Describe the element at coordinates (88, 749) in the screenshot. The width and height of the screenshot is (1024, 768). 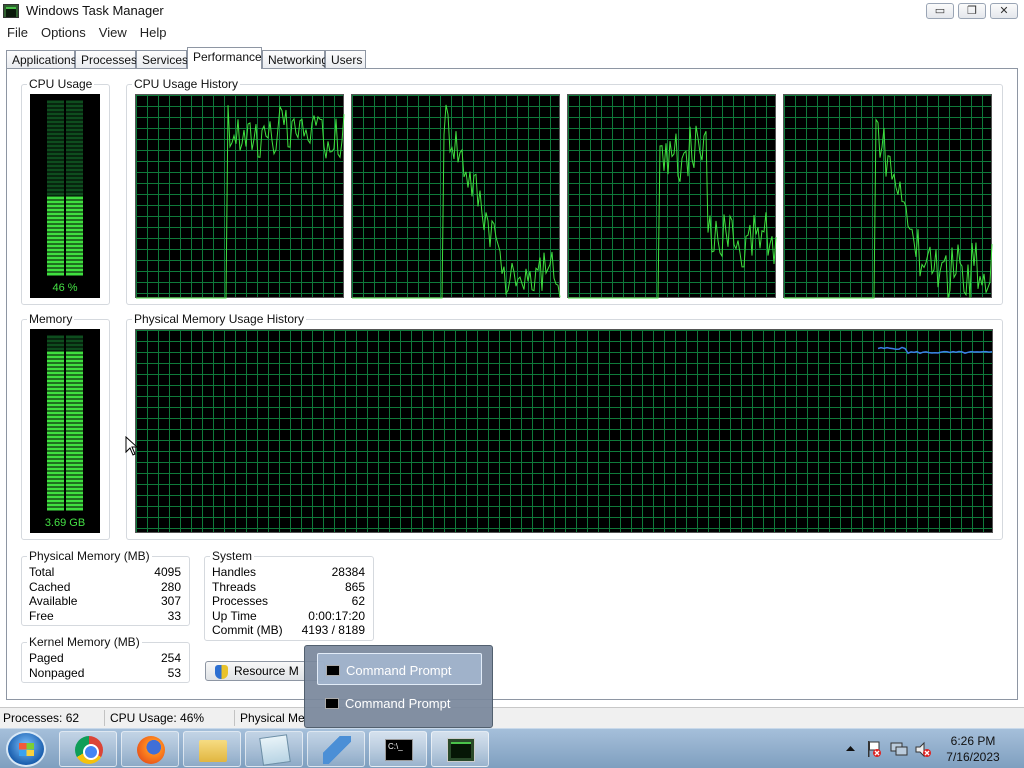
I see `taskbar-chrome` at that location.